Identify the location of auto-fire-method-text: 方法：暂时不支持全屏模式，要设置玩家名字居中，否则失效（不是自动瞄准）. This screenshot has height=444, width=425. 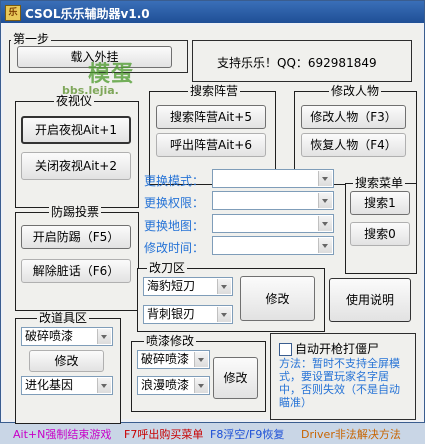
(339, 383).